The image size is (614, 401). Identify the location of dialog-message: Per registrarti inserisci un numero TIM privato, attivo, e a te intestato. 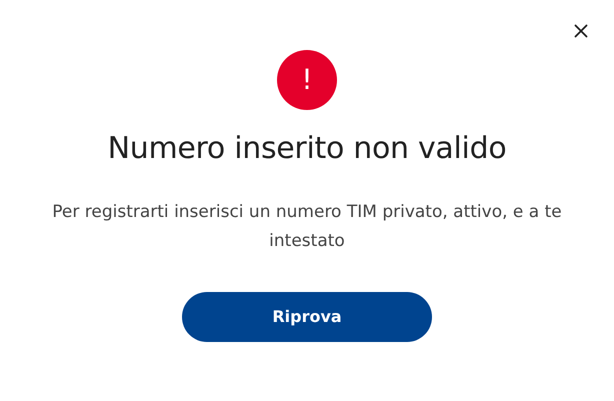
(307, 227).